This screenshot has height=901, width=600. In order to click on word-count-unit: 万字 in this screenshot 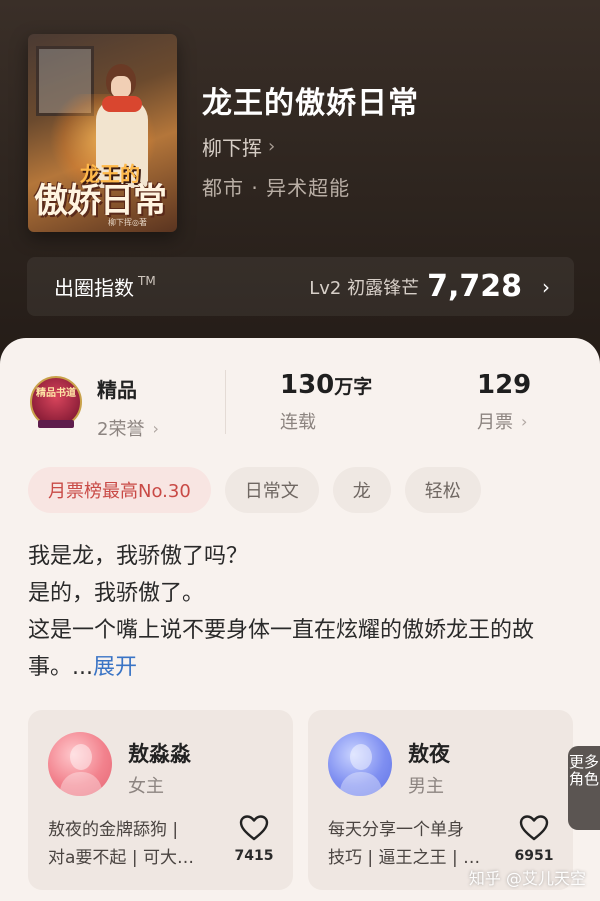, I will do `click(353, 387)`.